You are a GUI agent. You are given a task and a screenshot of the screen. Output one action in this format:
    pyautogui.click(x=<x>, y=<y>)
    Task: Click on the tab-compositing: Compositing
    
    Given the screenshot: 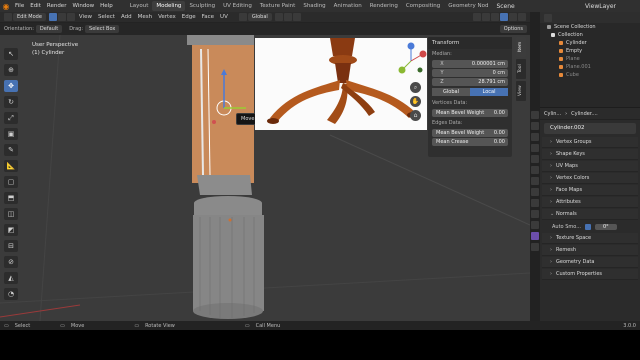 What is the action you would take?
    pyautogui.click(x=423, y=6)
    